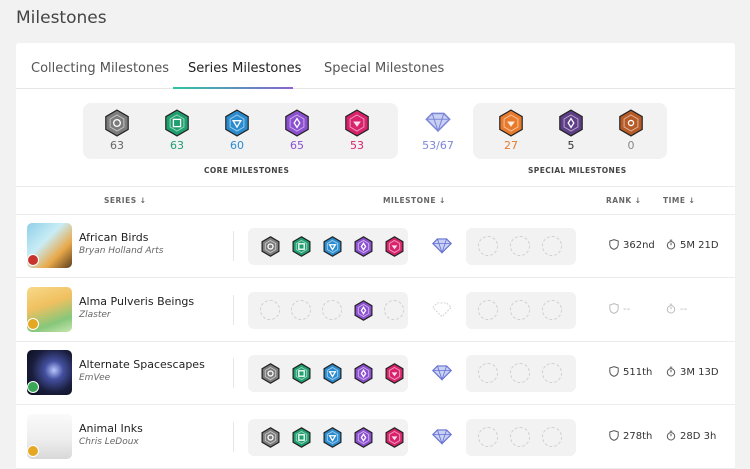 This screenshot has height=469, width=750. I want to click on series-title: Alternate Spacescapes, so click(142, 364).